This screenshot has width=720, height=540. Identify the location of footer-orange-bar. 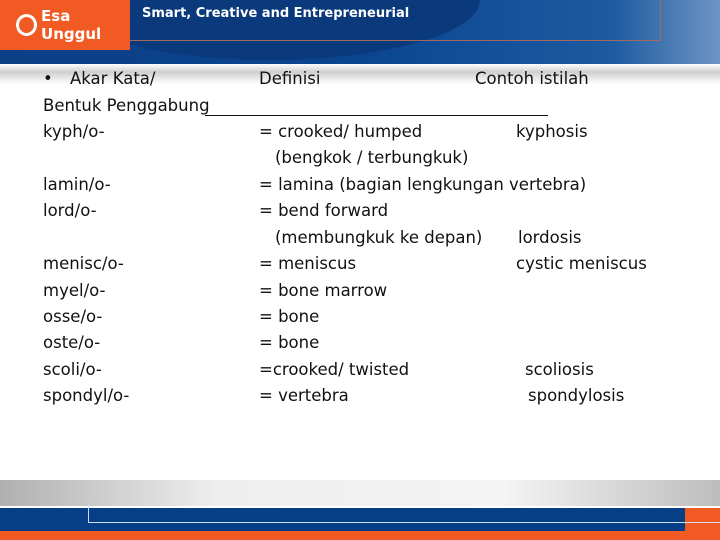
(360, 535).